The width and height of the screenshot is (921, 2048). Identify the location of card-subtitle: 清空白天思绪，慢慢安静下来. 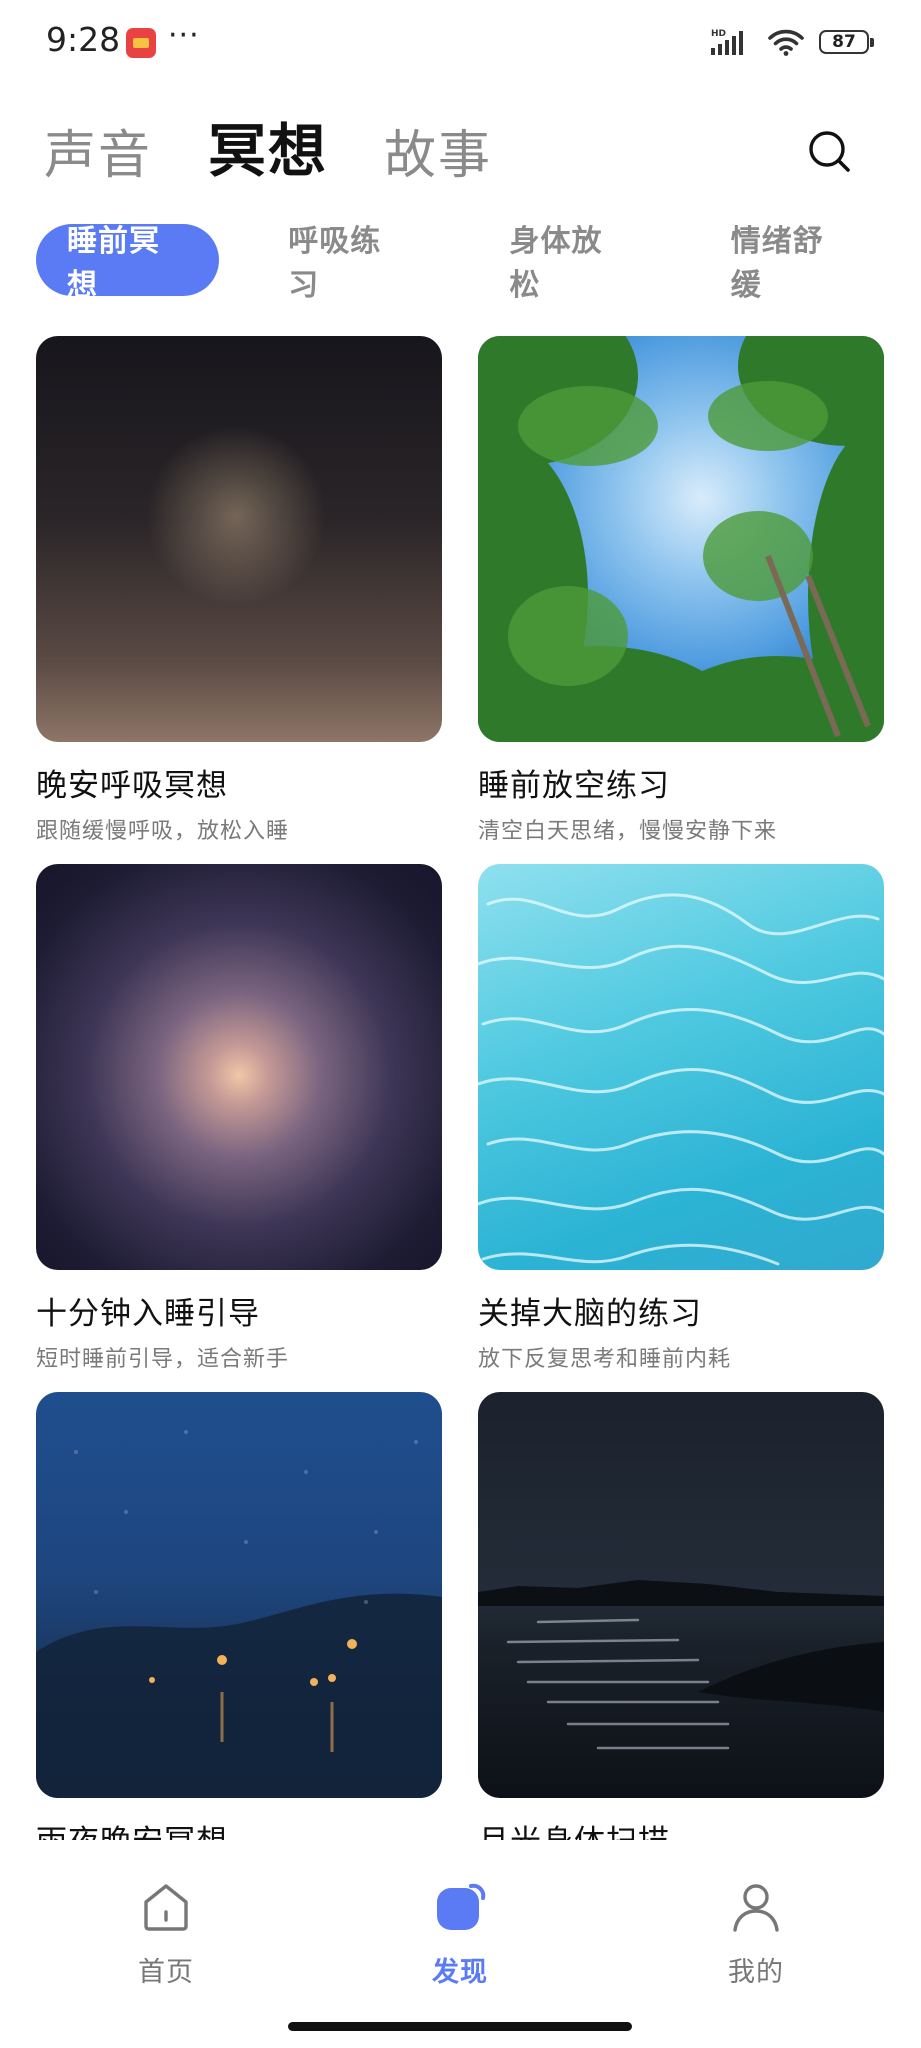
(628, 831).